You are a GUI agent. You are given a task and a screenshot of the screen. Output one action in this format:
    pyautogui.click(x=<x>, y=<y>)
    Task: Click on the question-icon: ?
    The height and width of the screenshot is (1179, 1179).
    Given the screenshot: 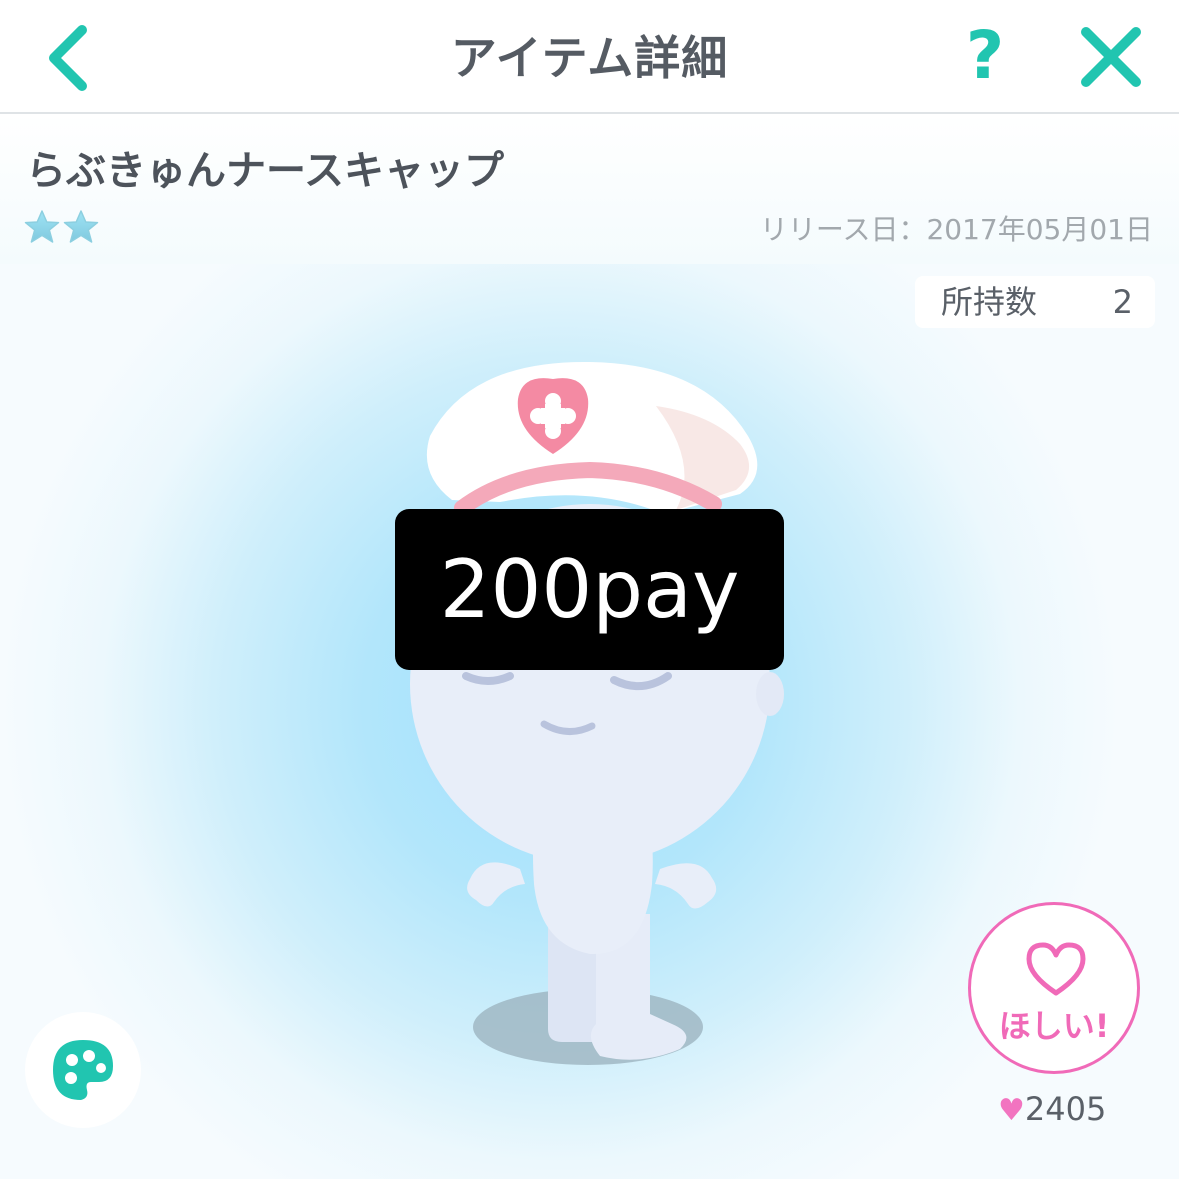 What is the action you would take?
    pyautogui.click(x=985, y=55)
    